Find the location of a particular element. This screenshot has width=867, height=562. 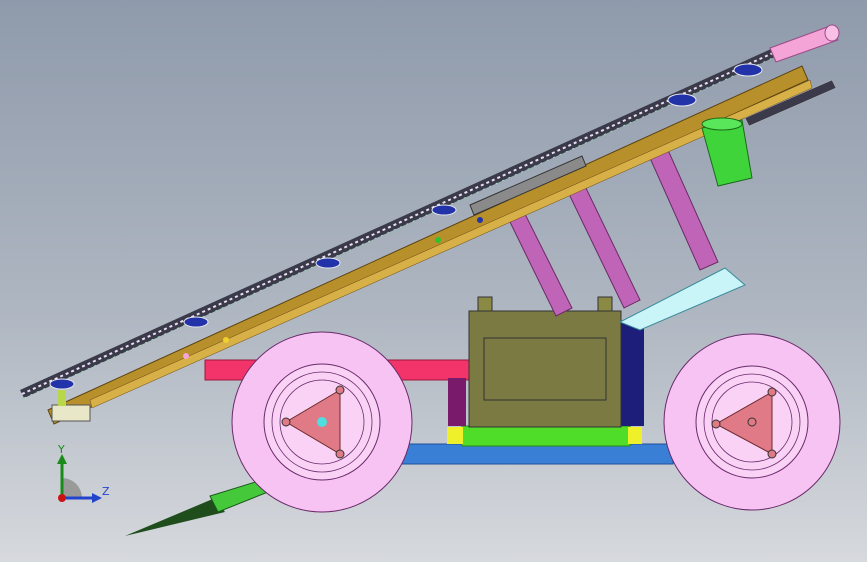

left-end-bracket is located at coordinates (71, 413).